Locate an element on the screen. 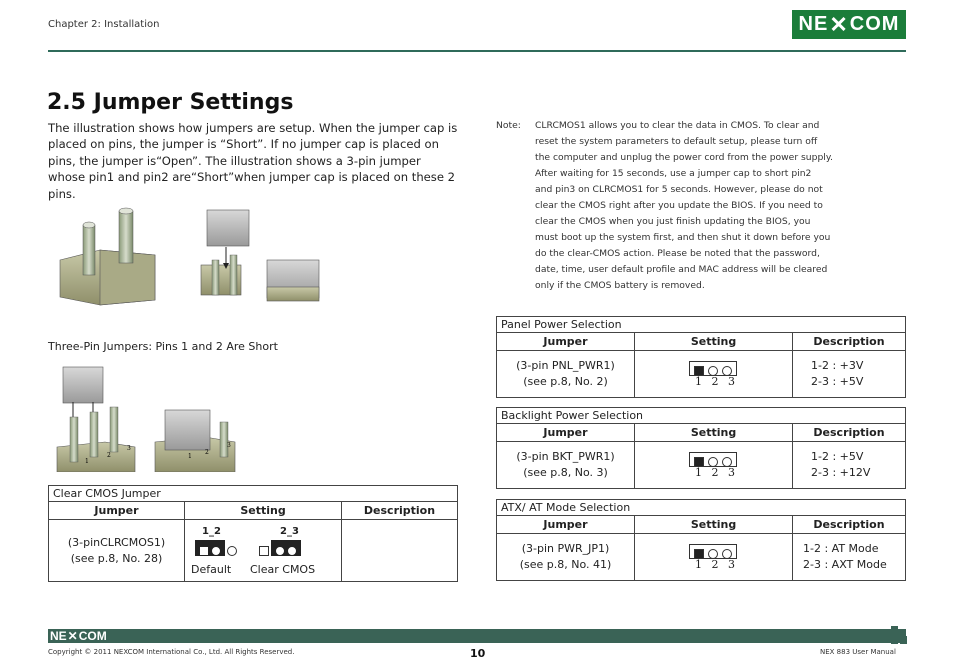 This screenshot has height=672, width=954. jumper-ref: (see p.8, No. 41) is located at coordinates (565, 564).